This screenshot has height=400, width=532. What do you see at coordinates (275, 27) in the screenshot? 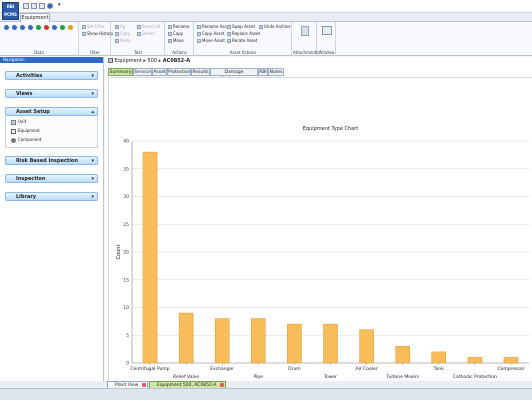
I see `undo-archive-button: Undo Archive` at bounding box center [275, 27].